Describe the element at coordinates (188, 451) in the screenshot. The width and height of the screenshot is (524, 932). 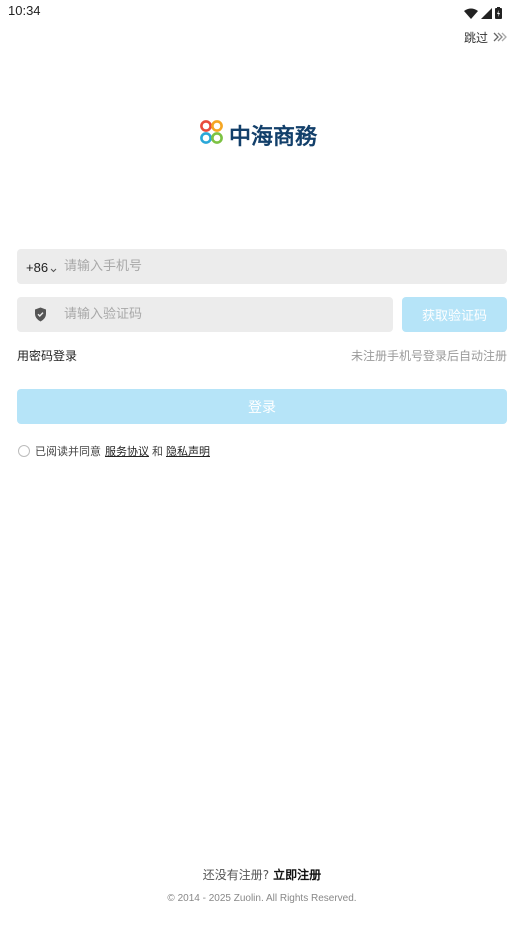
I see `privacy-policy-link: 隐私声明` at that location.